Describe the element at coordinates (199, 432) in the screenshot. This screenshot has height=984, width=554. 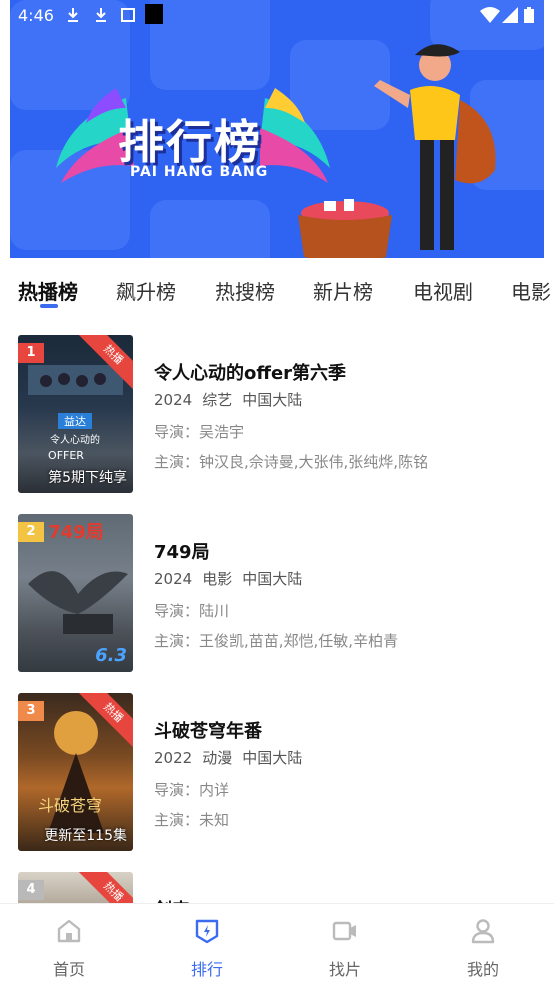
I see `item-director: 导演：吴浩宇` at that location.